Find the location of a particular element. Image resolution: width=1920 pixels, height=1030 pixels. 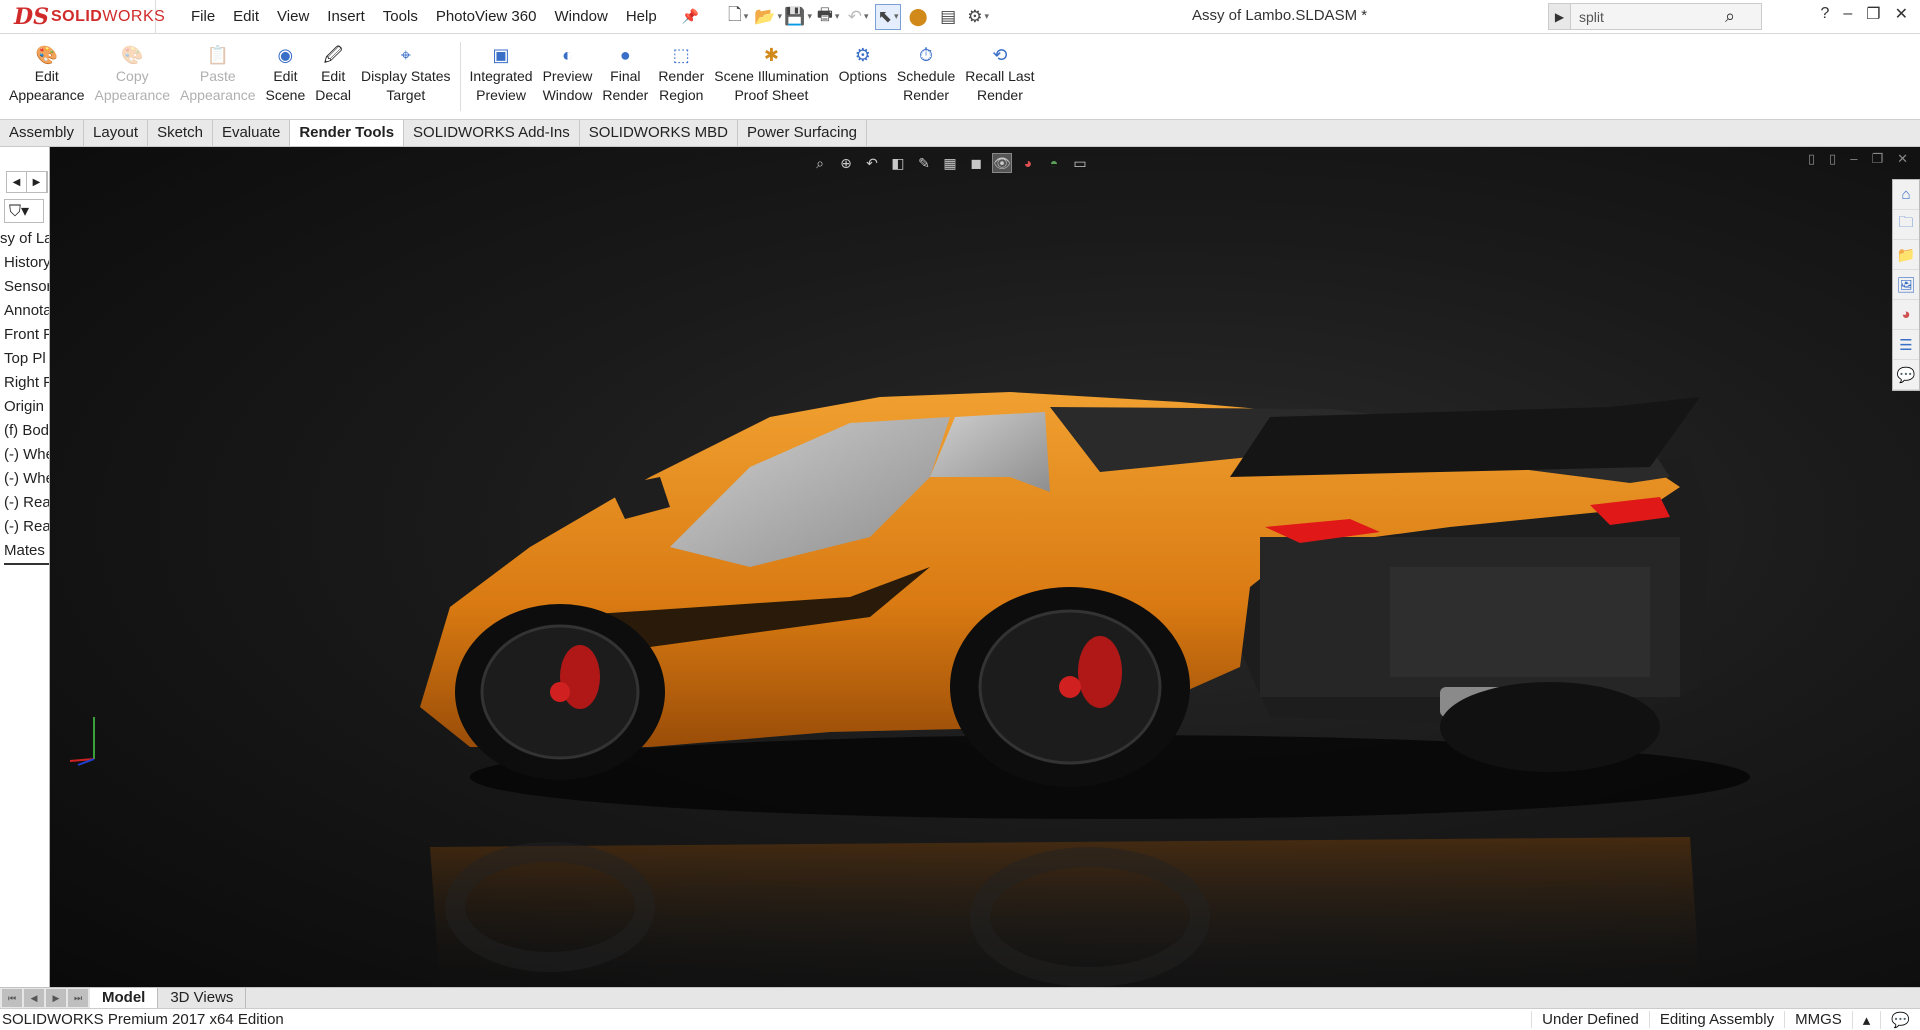

apply-scene-icon: ◓ is located at coordinates (1054, 163).